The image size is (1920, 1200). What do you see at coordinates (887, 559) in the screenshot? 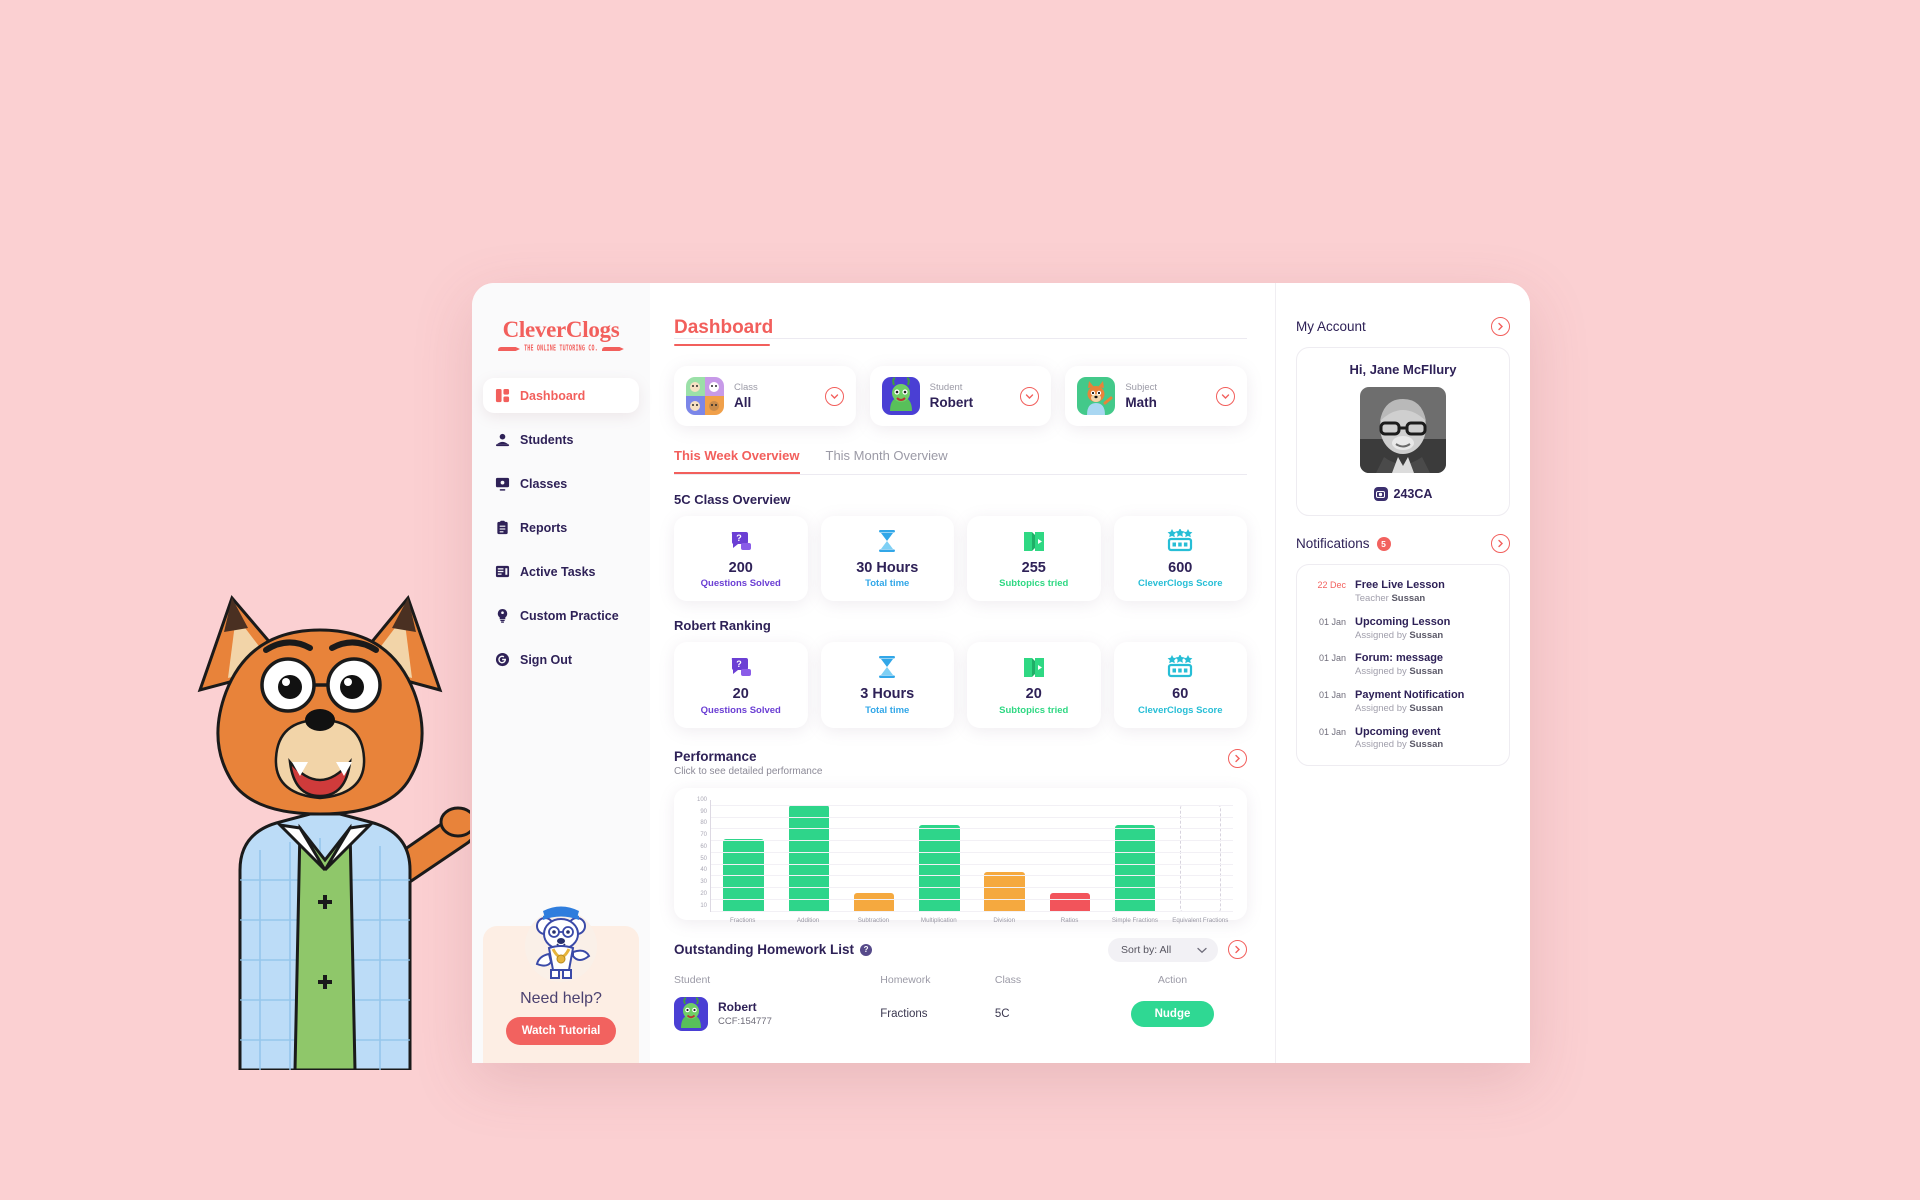
I see `stat-total-time-class: 30 Hours Total time` at bounding box center [887, 559].